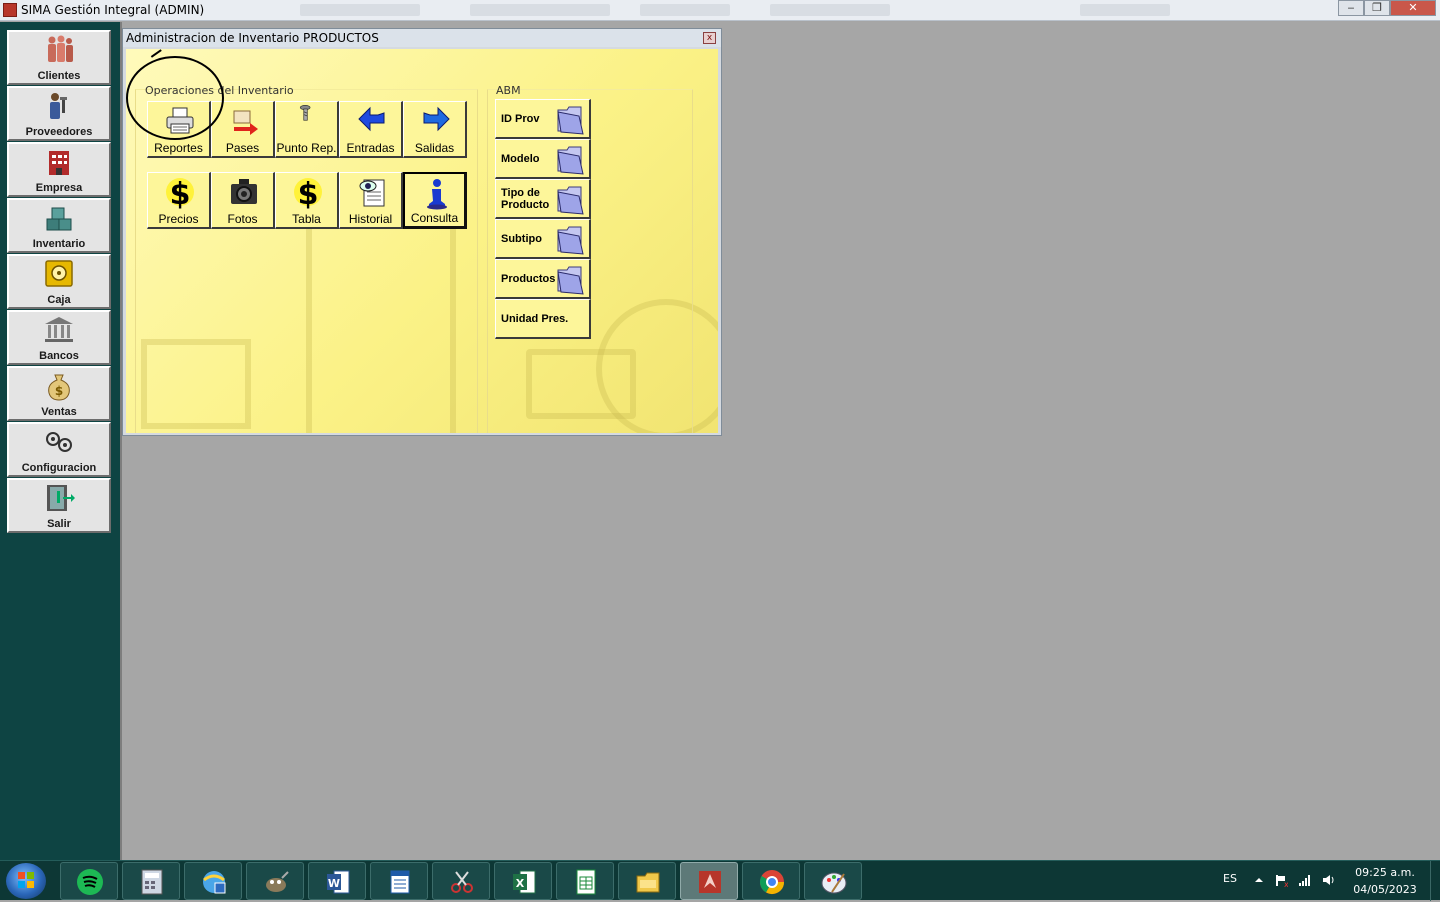 This screenshot has height=902, width=1440. Describe the element at coordinates (422, 38) in the screenshot. I see `inventory-window-title-bar: Administracion de Inventario PRODUCTOS x` at that location.